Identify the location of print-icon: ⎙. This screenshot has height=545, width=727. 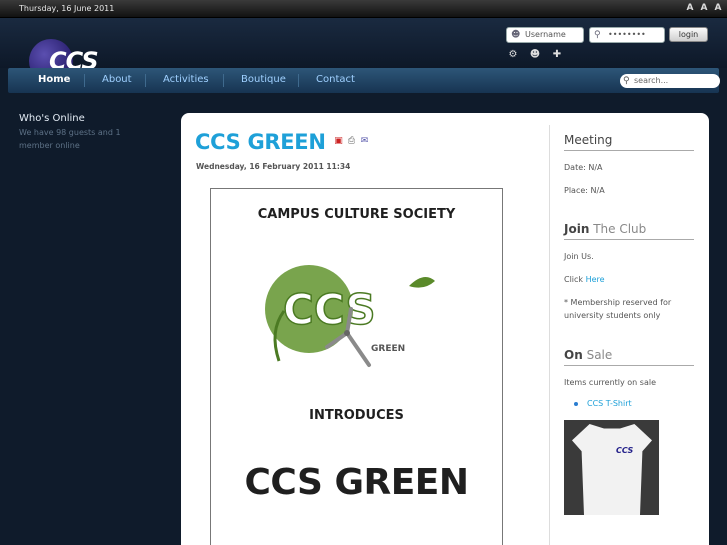
(351, 141).